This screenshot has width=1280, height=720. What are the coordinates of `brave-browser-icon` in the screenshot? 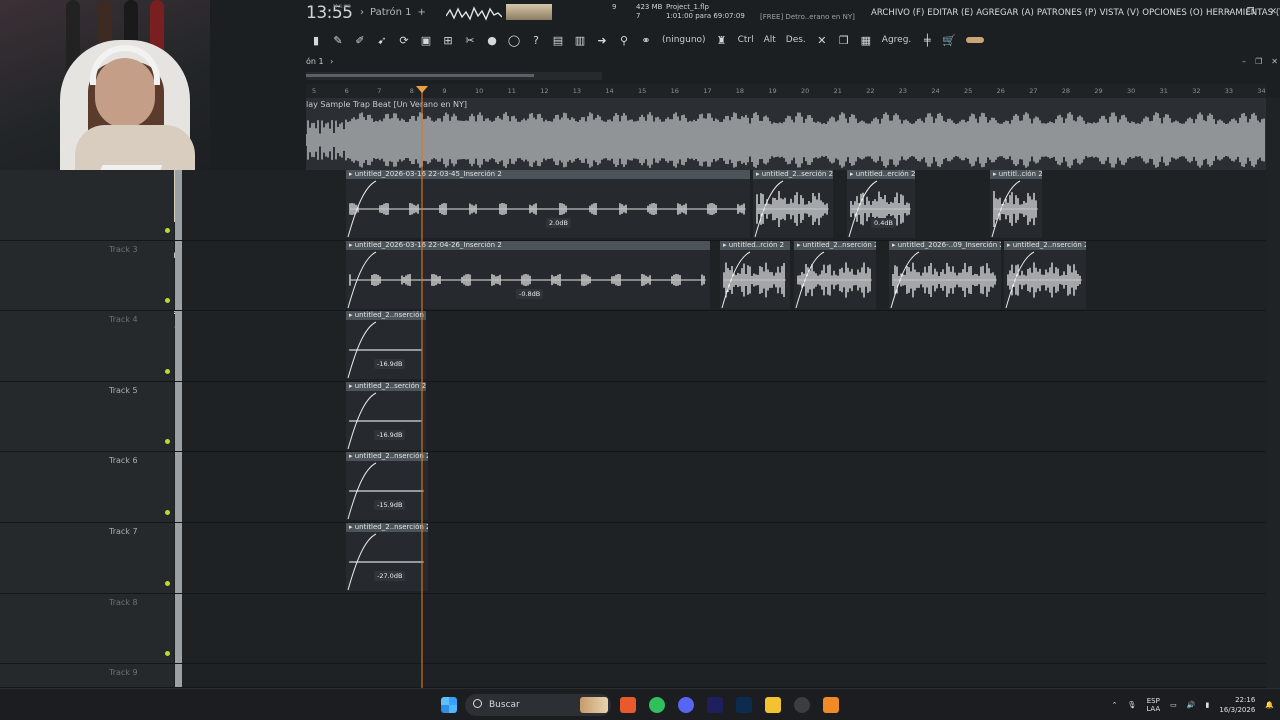 It's located at (628, 705).